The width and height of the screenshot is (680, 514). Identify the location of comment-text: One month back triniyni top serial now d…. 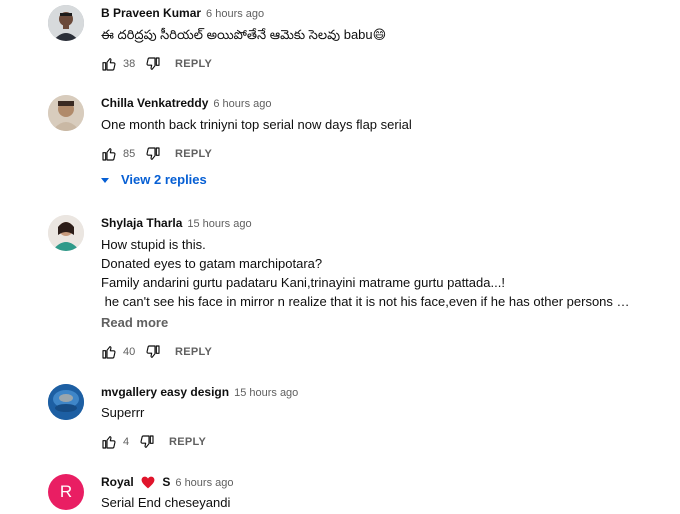
(256, 124).